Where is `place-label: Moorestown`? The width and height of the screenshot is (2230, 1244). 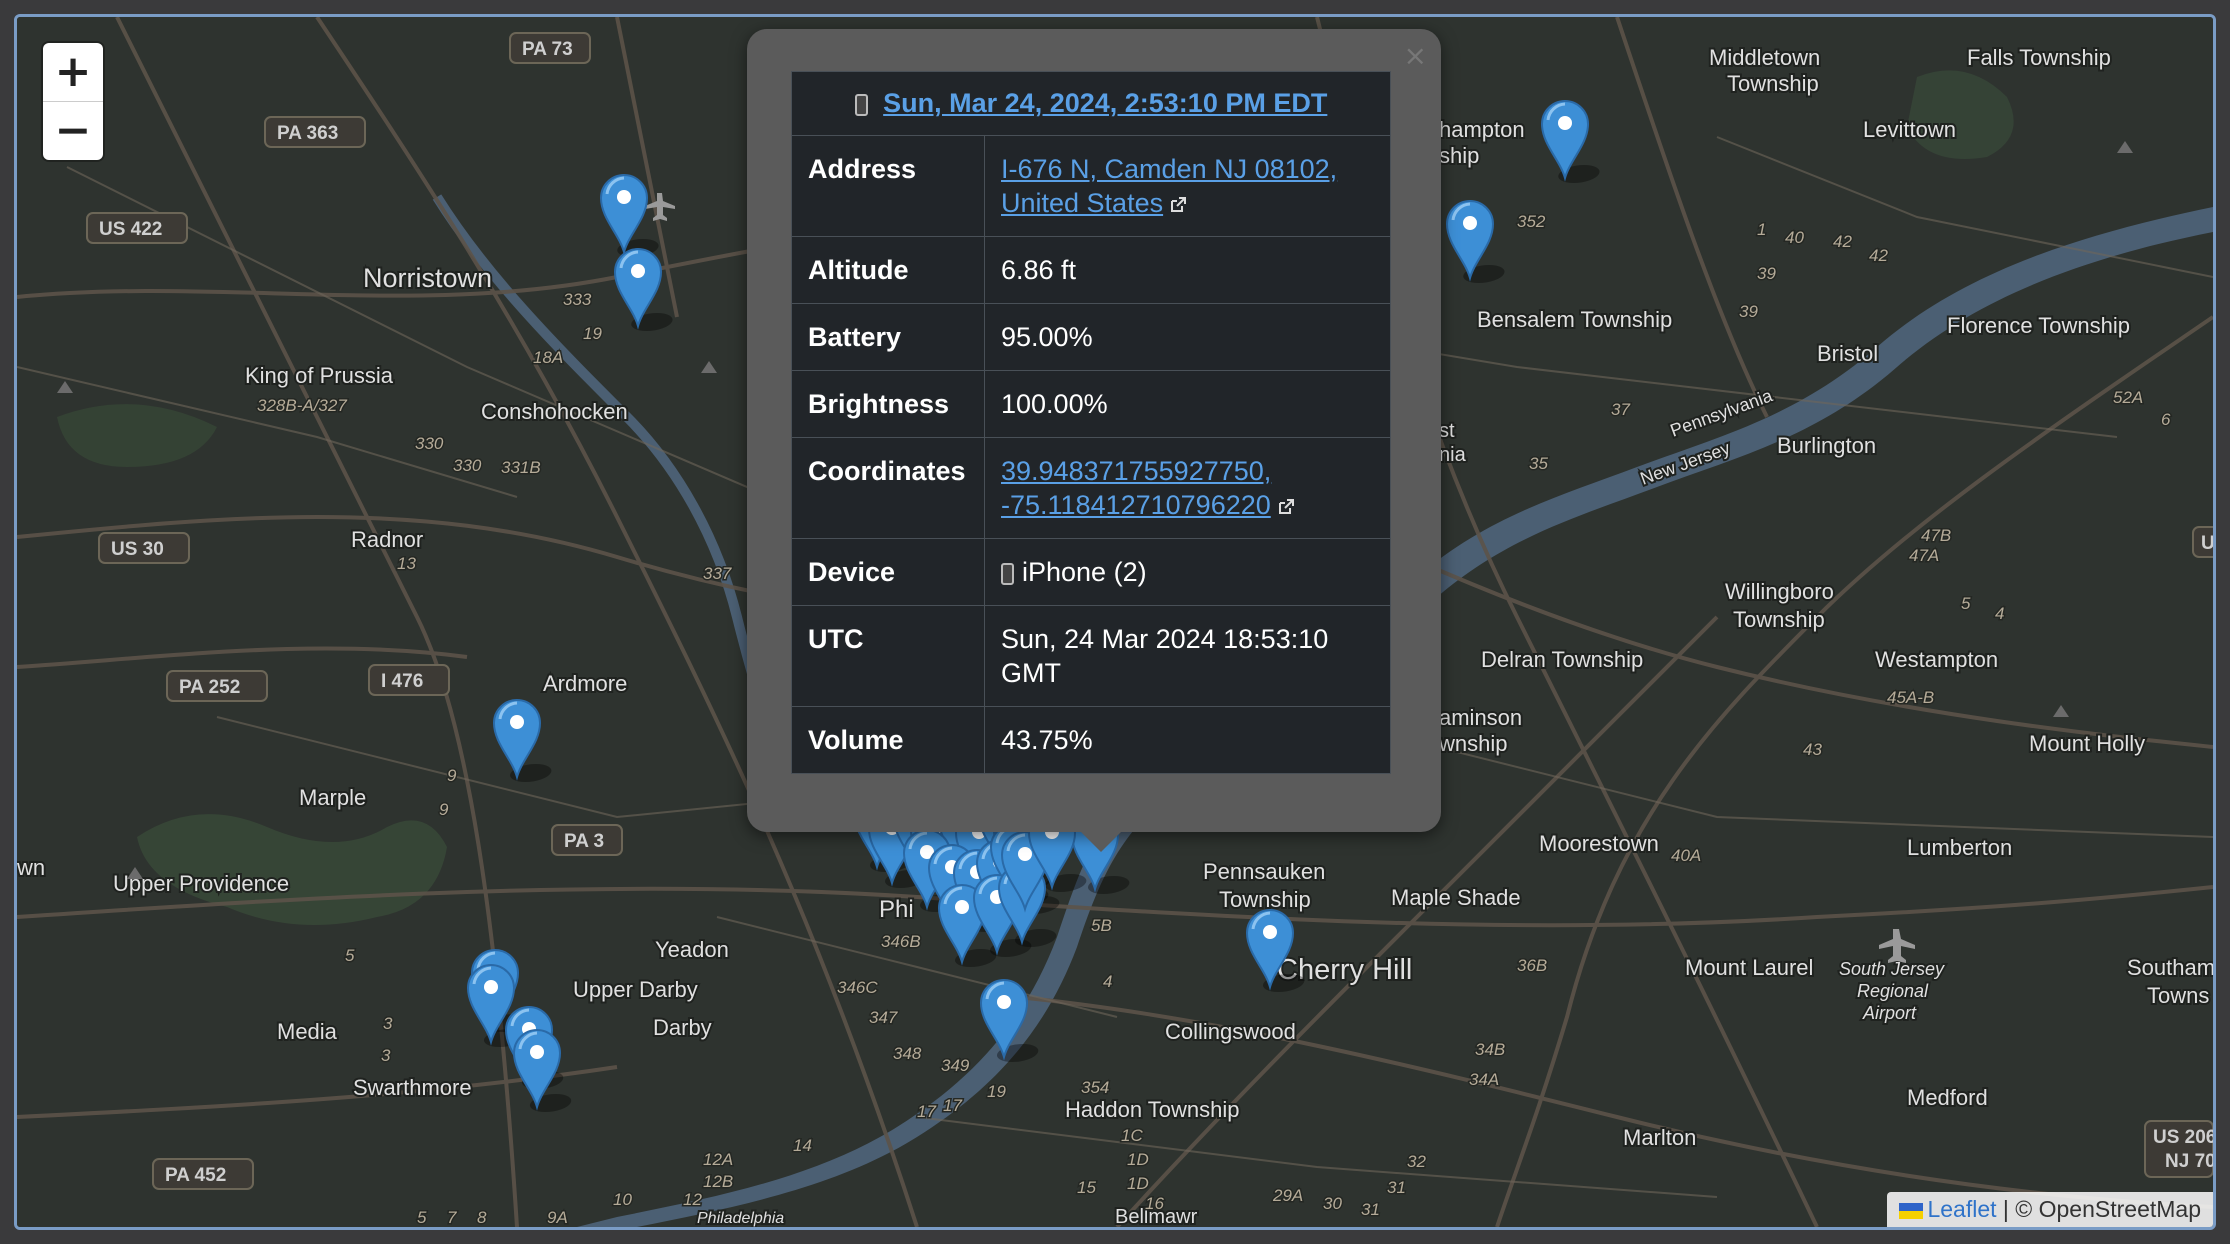 place-label: Moorestown is located at coordinates (1599, 843).